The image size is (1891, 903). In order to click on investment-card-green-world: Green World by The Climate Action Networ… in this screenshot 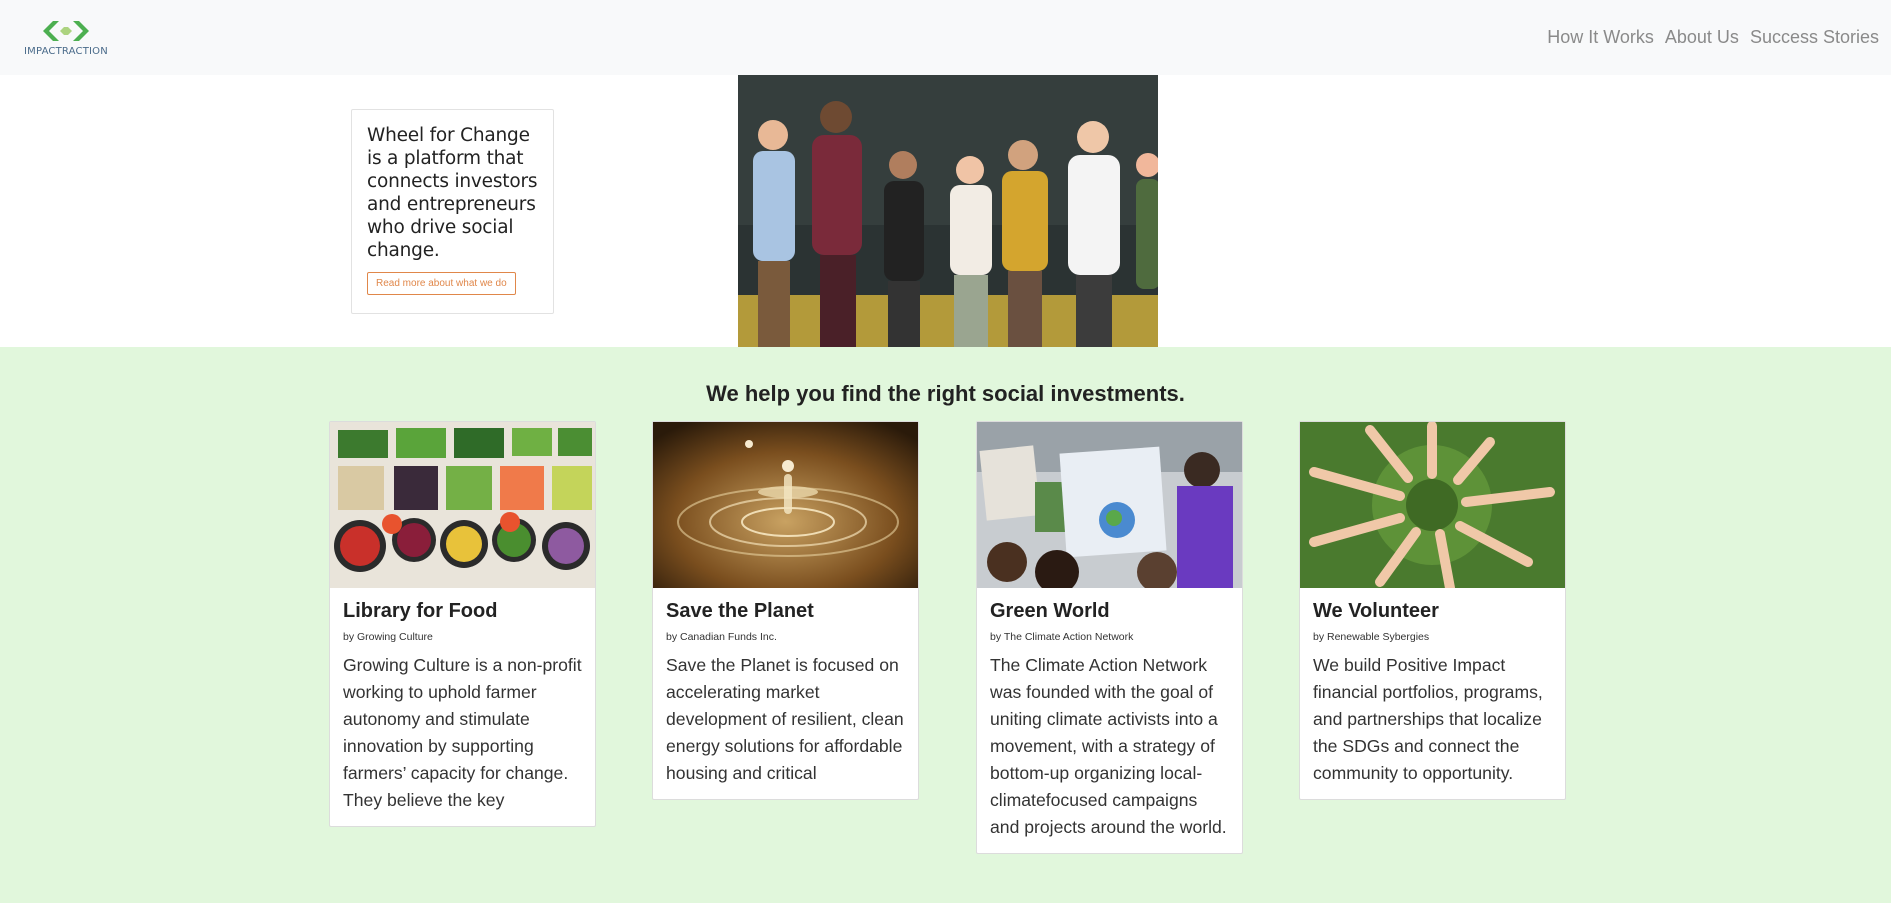, I will do `click(1109, 637)`.